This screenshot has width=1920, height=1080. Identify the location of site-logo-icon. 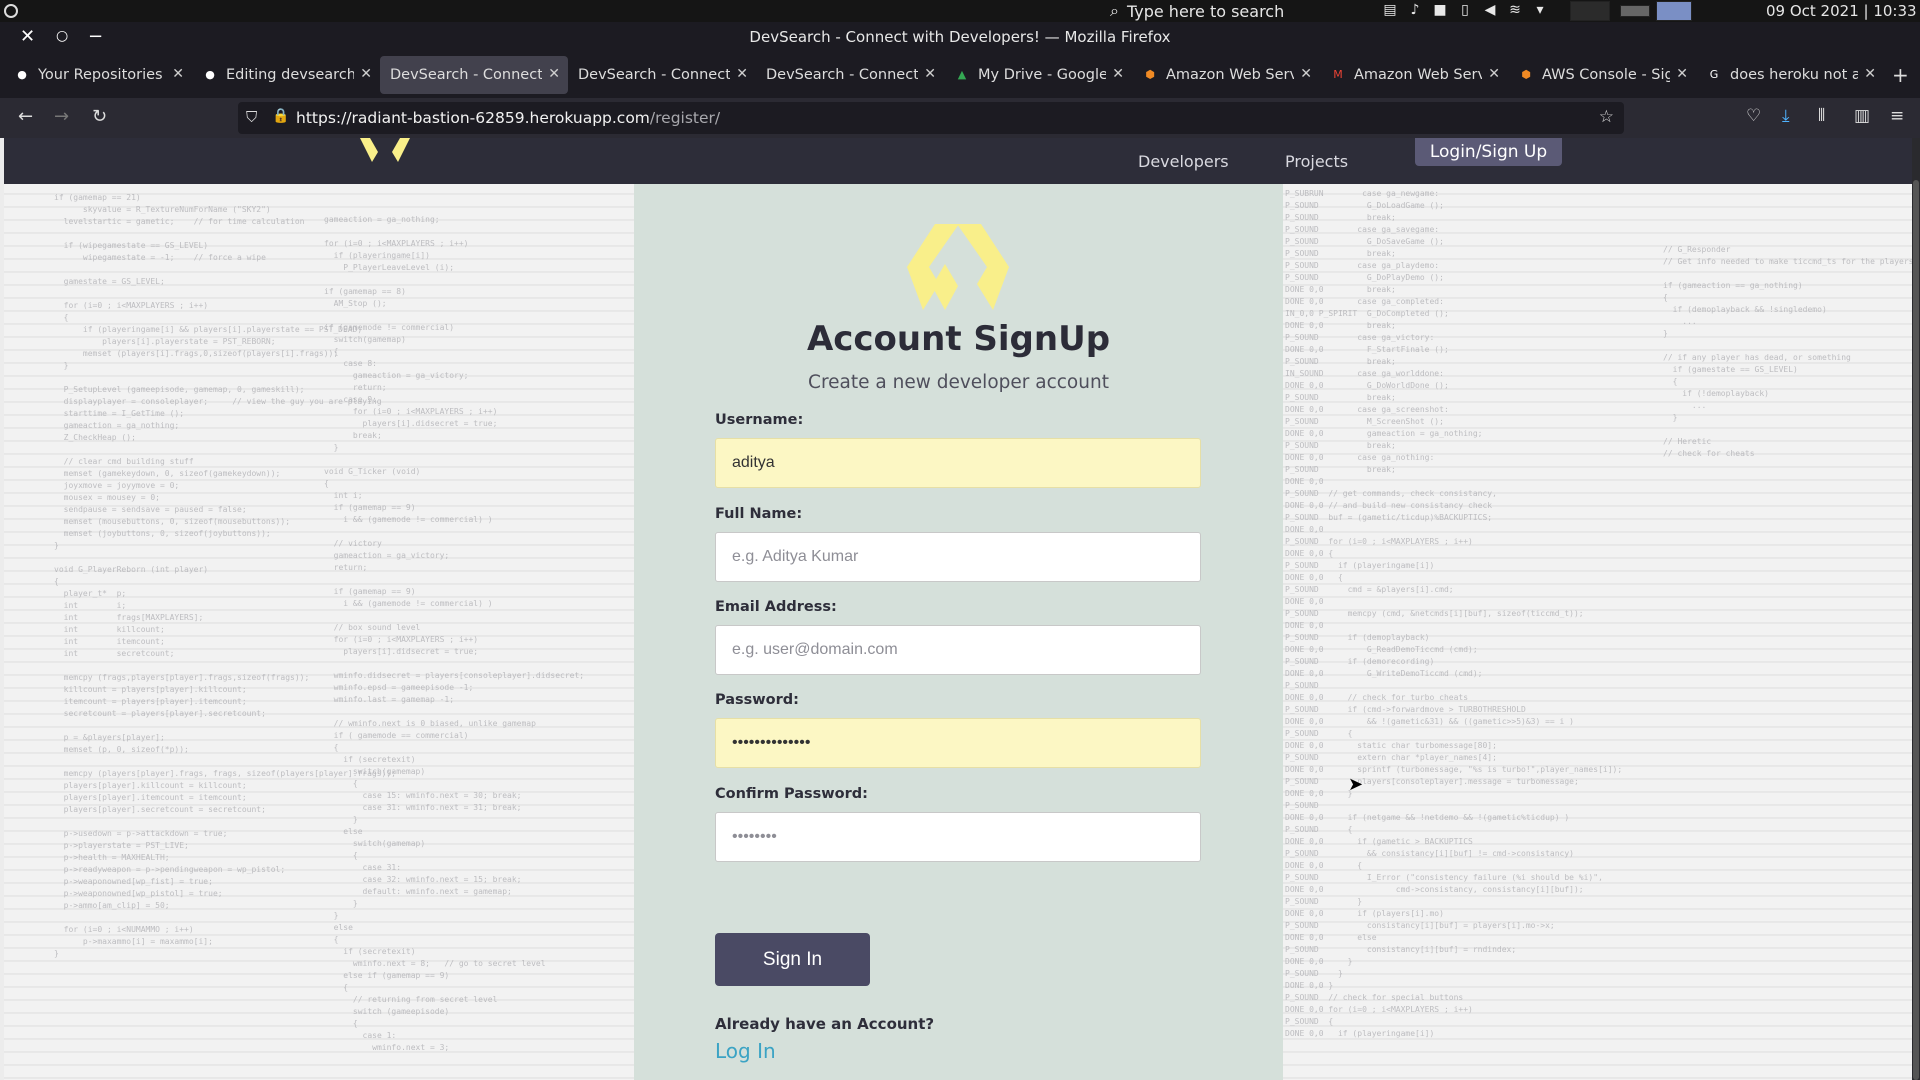
(385, 150).